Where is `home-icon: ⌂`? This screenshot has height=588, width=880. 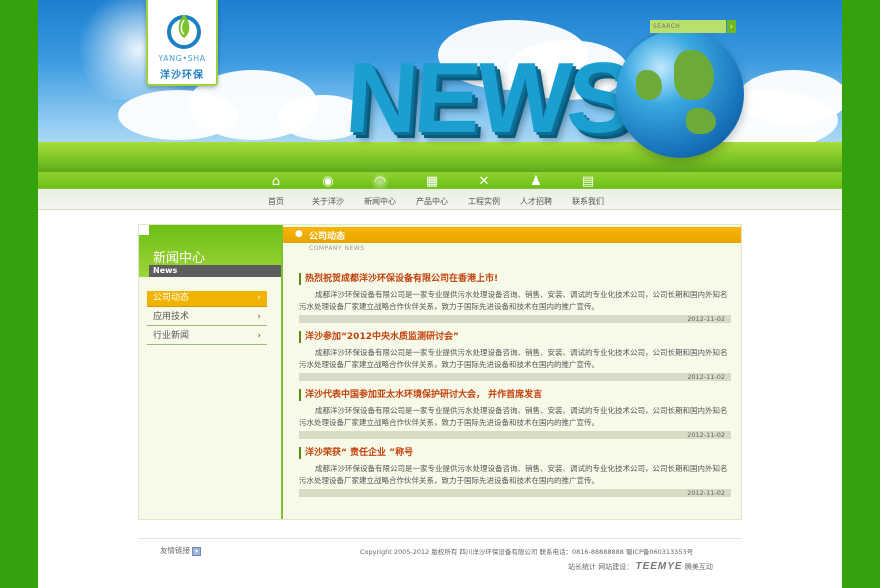 home-icon: ⌂ is located at coordinates (276, 181).